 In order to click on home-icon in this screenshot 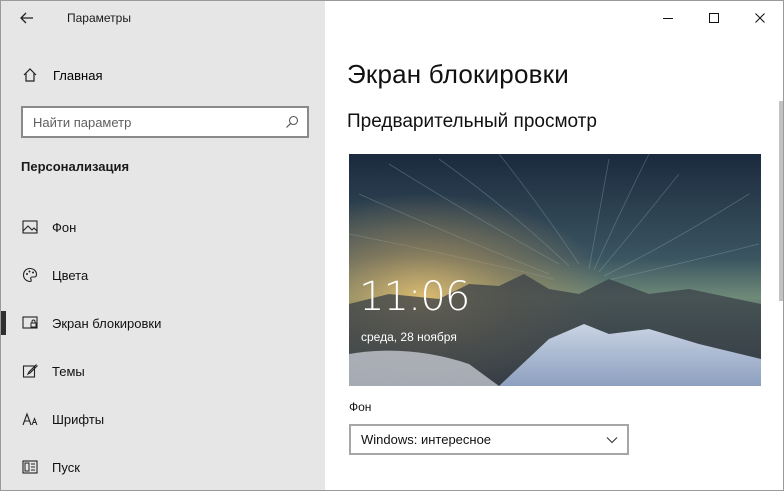, I will do `click(30, 75)`.